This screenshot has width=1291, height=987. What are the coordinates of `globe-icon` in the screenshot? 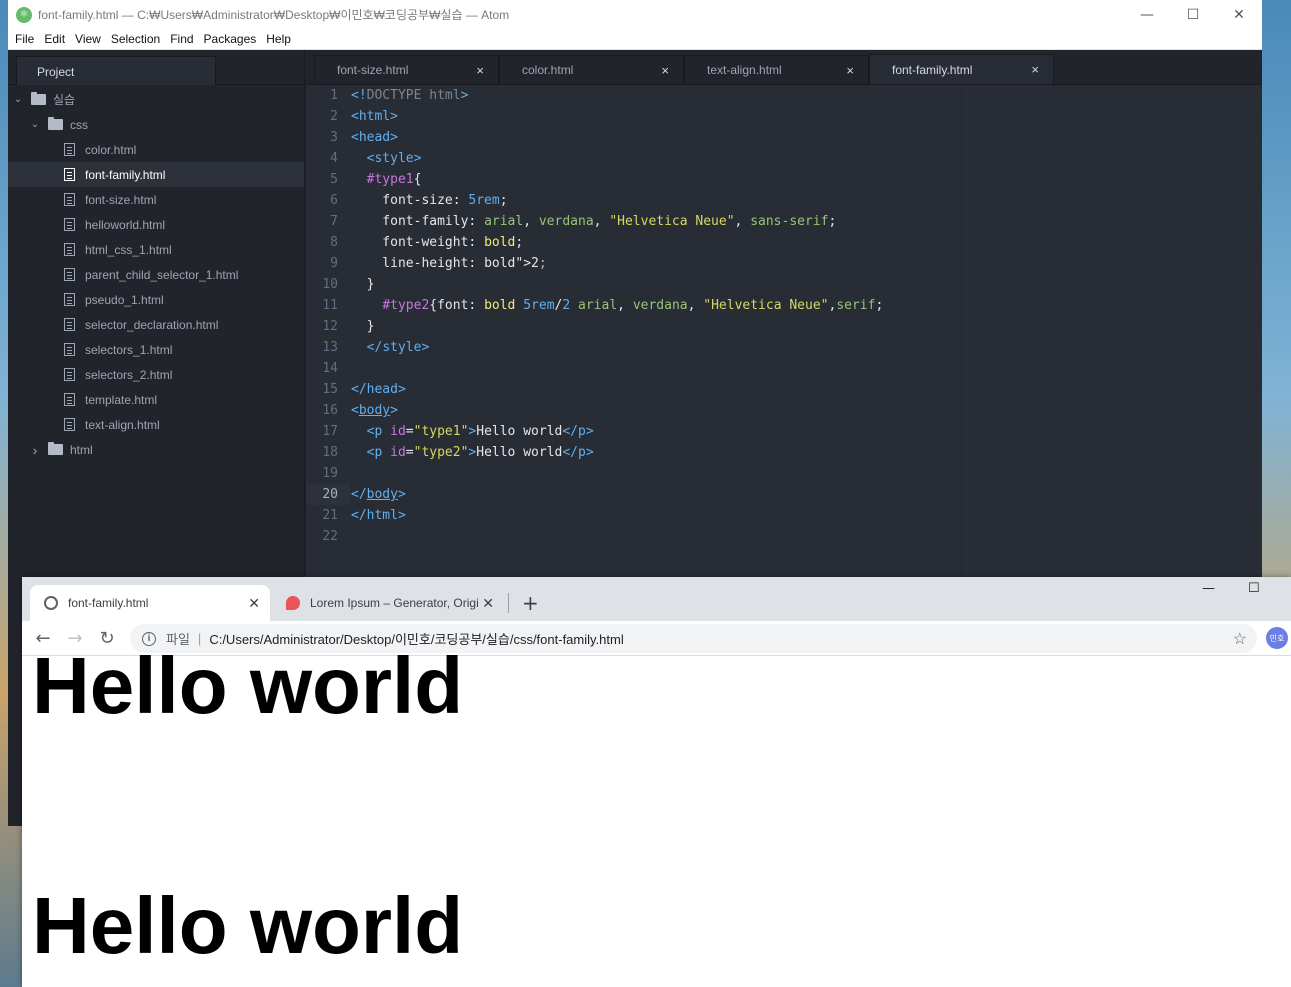 It's located at (51, 603).